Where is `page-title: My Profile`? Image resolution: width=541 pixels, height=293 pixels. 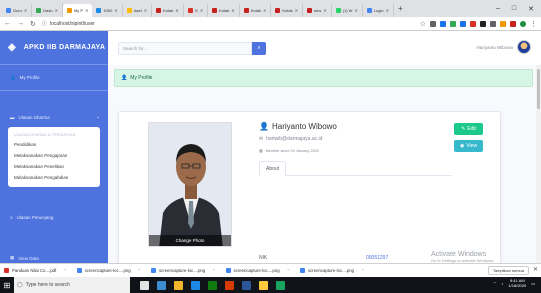
page-title: My Profile is located at coordinates (141, 78).